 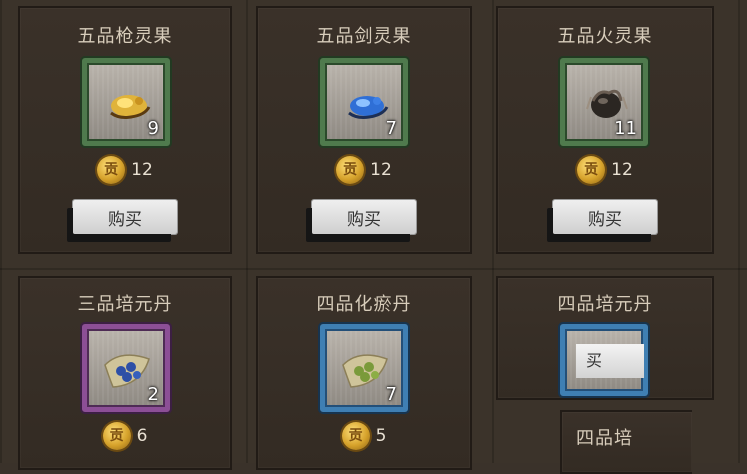 I want to click on price-row: 贡5, so click(x=364, y=437).